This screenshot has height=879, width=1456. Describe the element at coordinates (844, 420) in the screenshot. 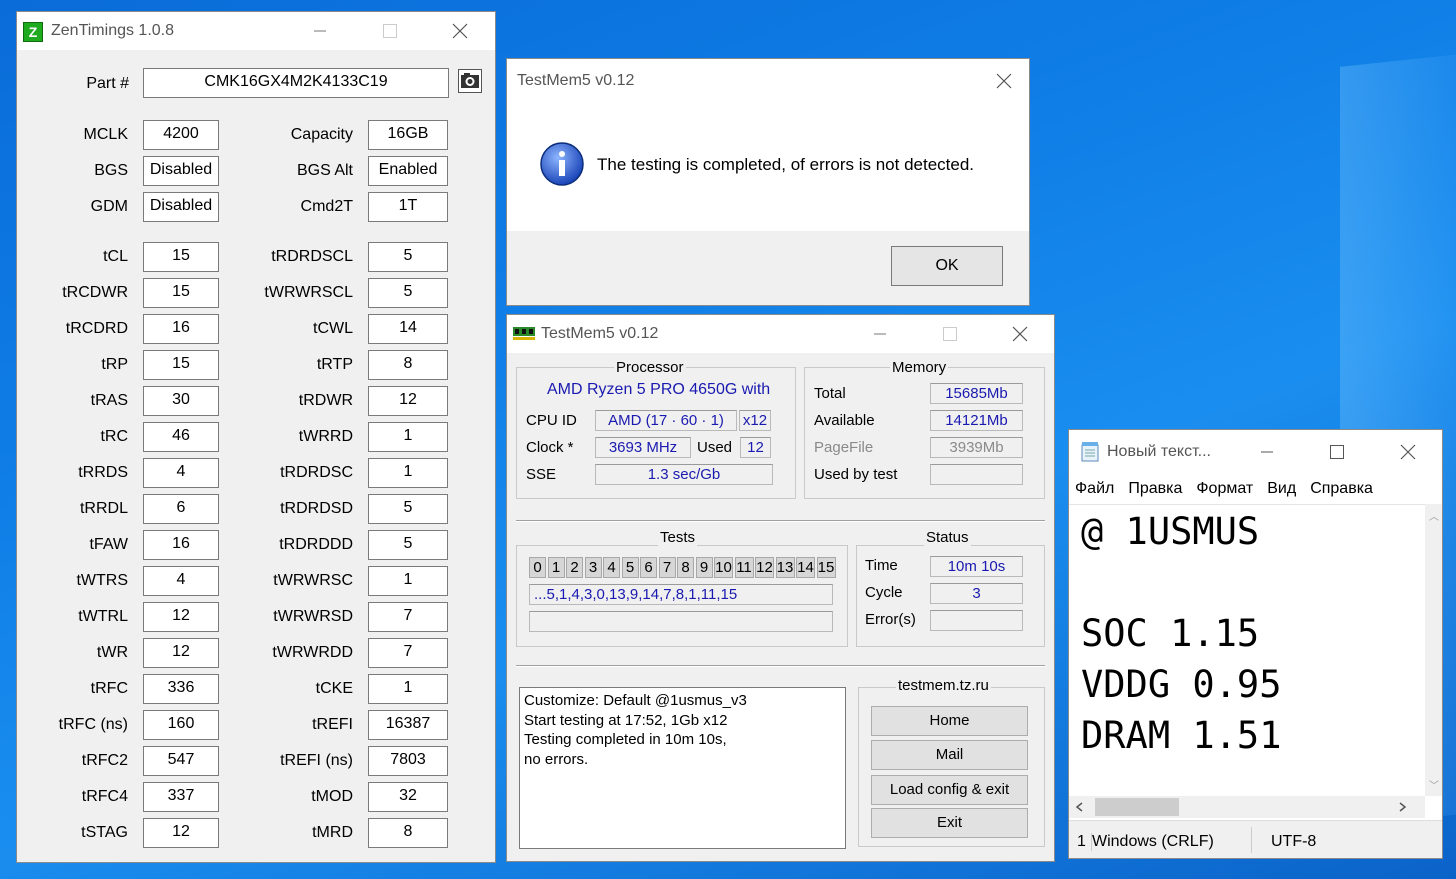

I see `available-label: Available` at that location.